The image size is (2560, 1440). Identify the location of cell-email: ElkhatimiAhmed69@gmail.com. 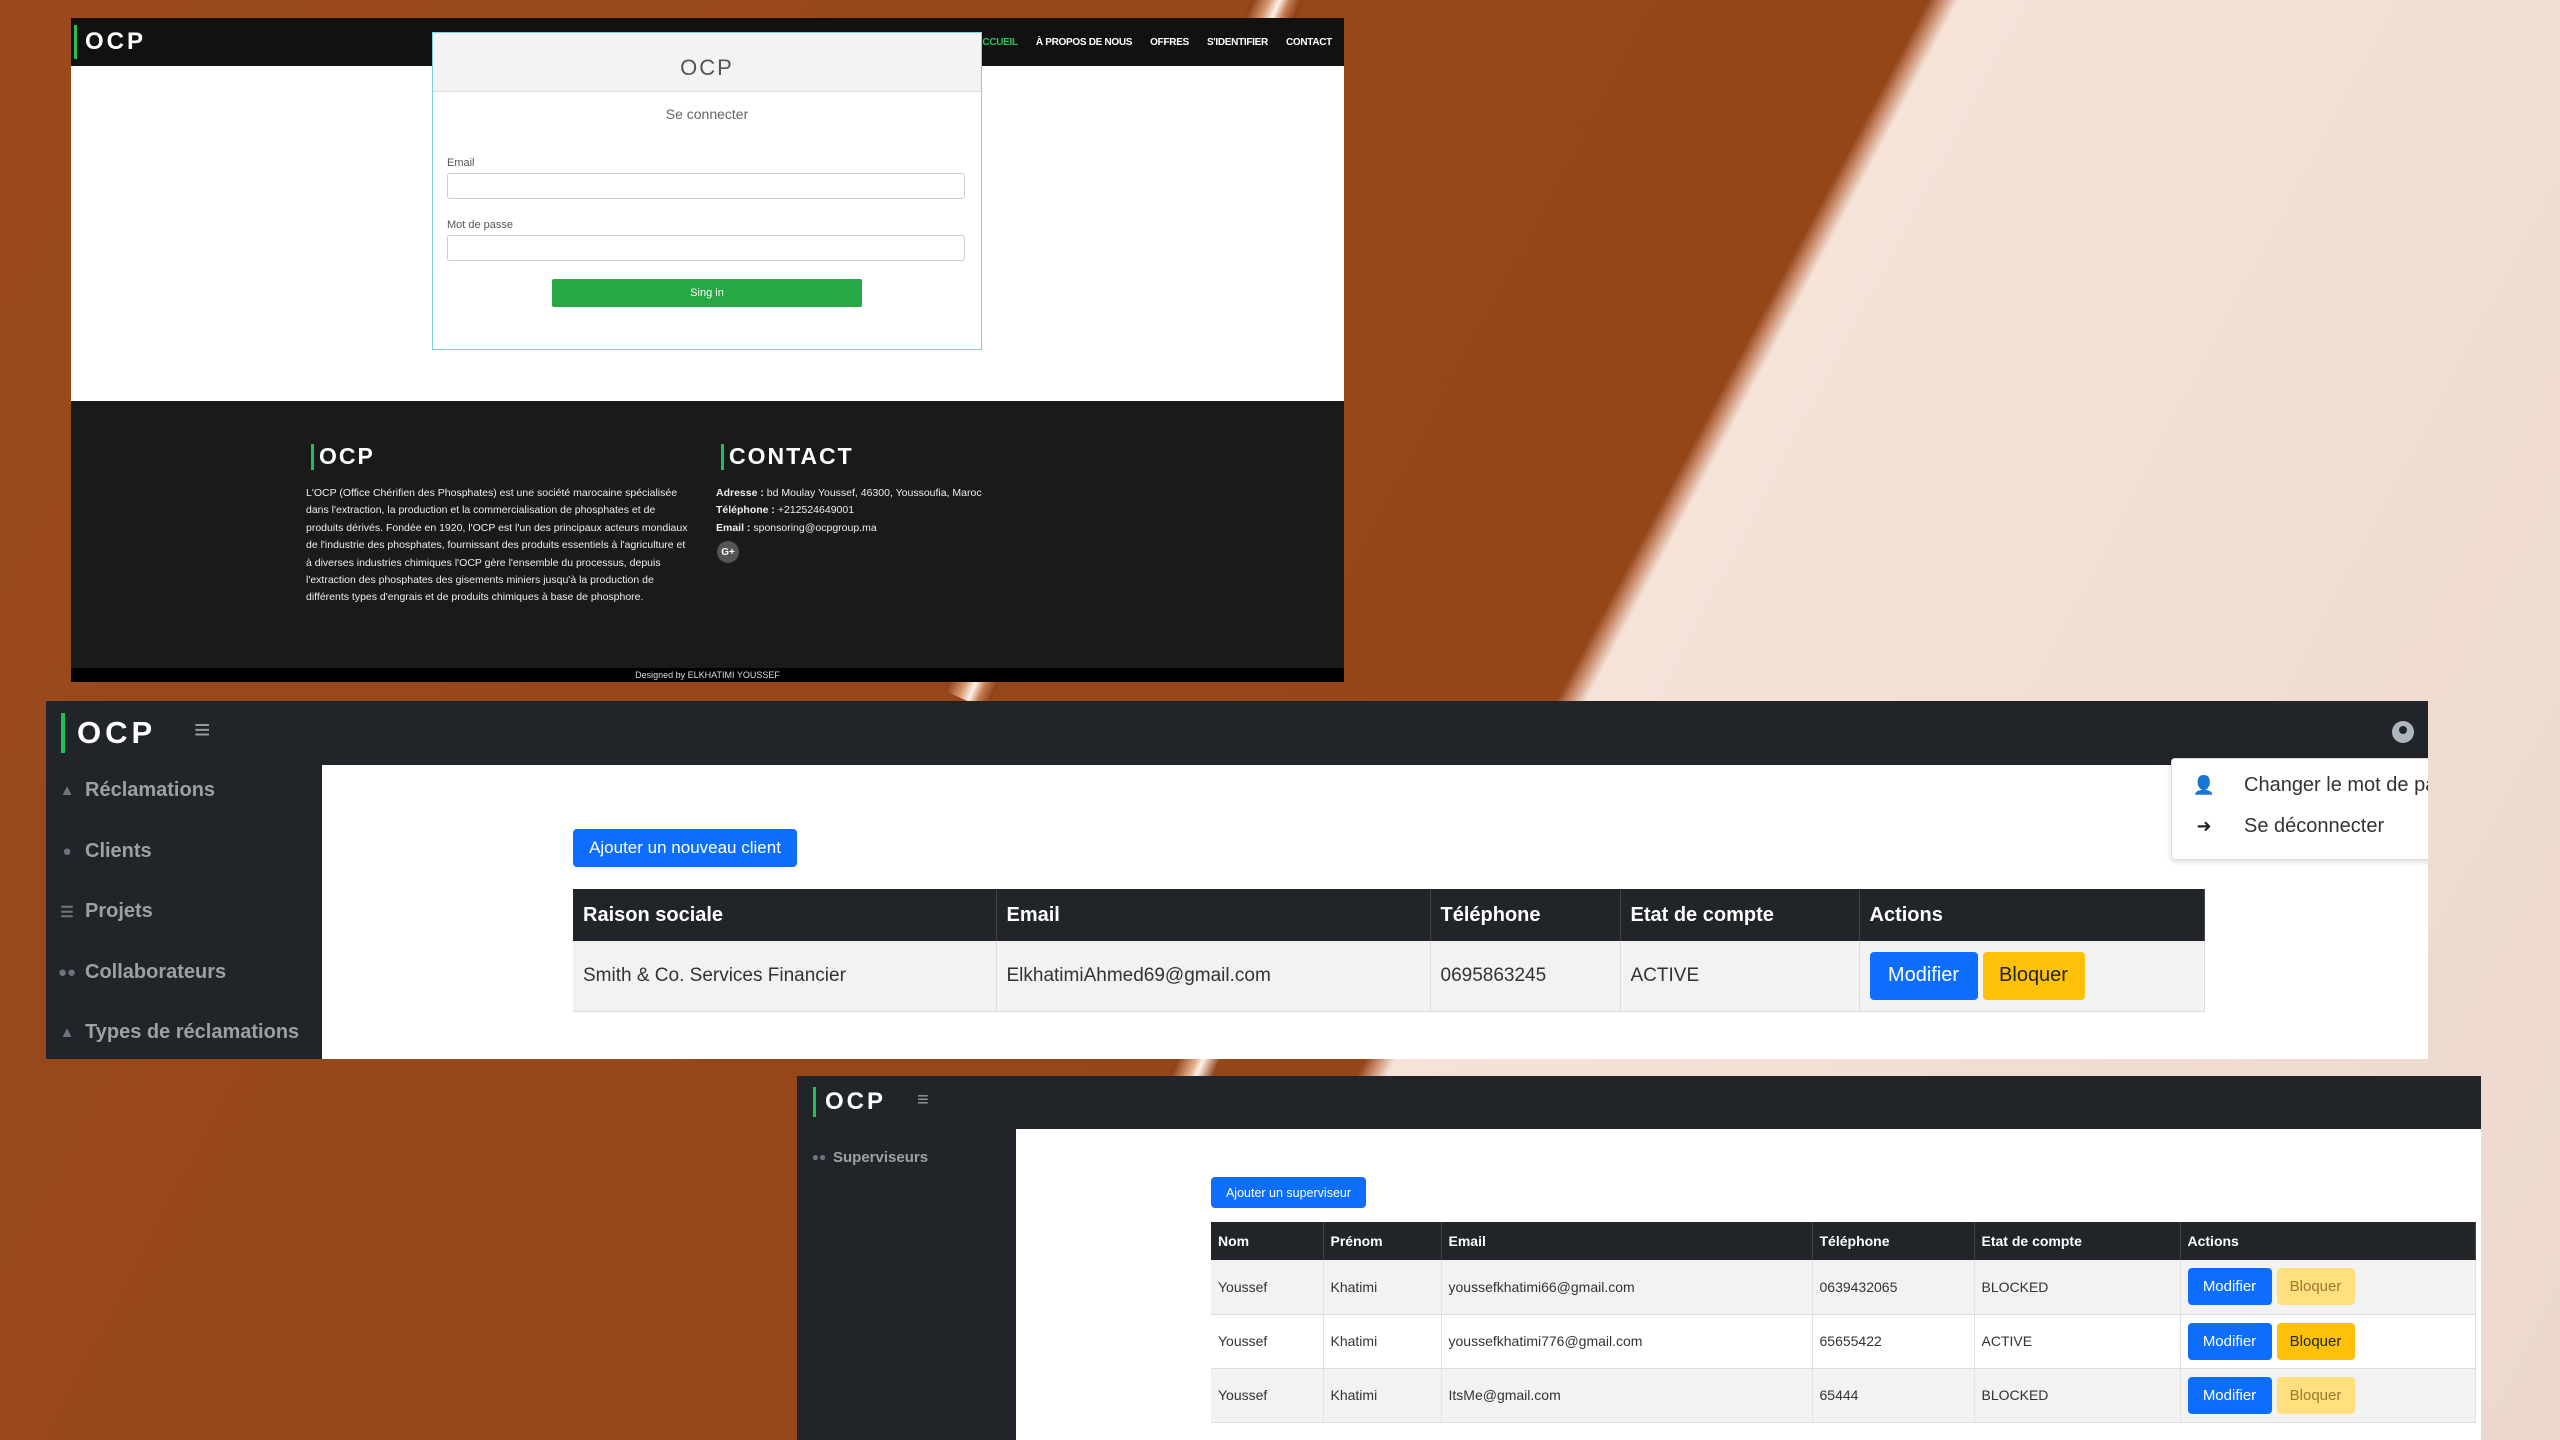
(1213, 976).